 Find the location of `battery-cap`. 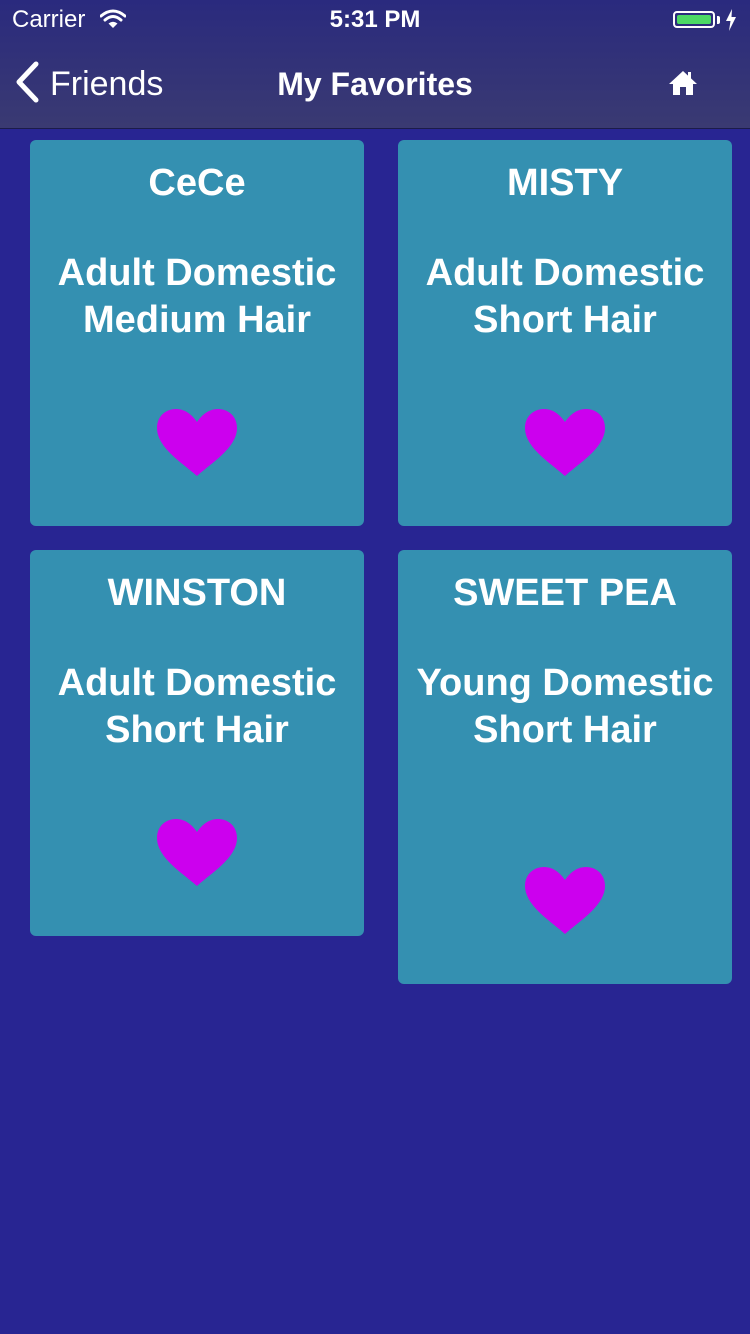

battery-cap is located at coordinates (718, 20).